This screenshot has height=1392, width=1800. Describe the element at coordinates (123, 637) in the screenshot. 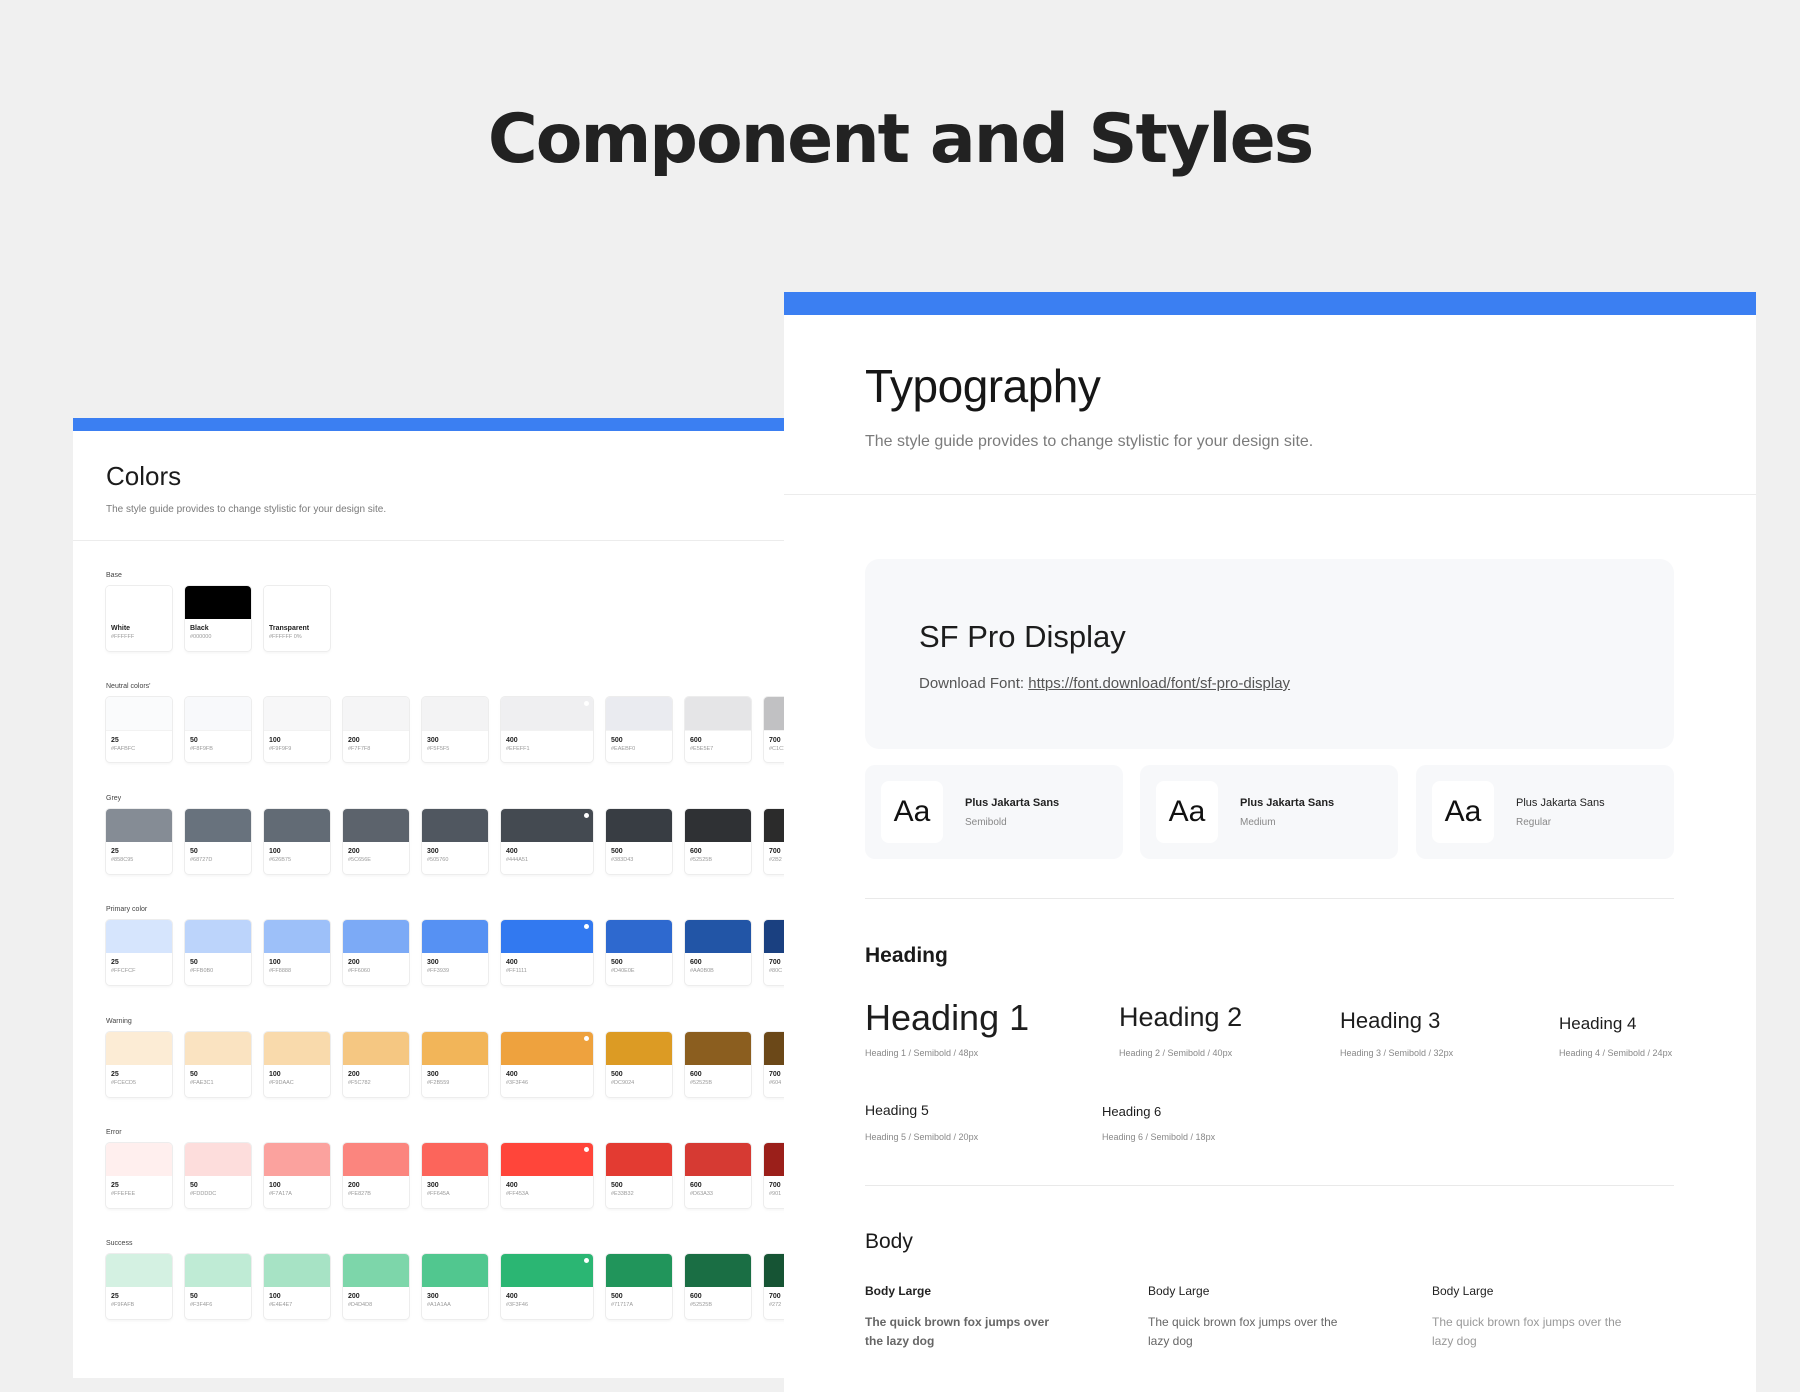

I see `swatch-hex: #FFFFFF` at that location.